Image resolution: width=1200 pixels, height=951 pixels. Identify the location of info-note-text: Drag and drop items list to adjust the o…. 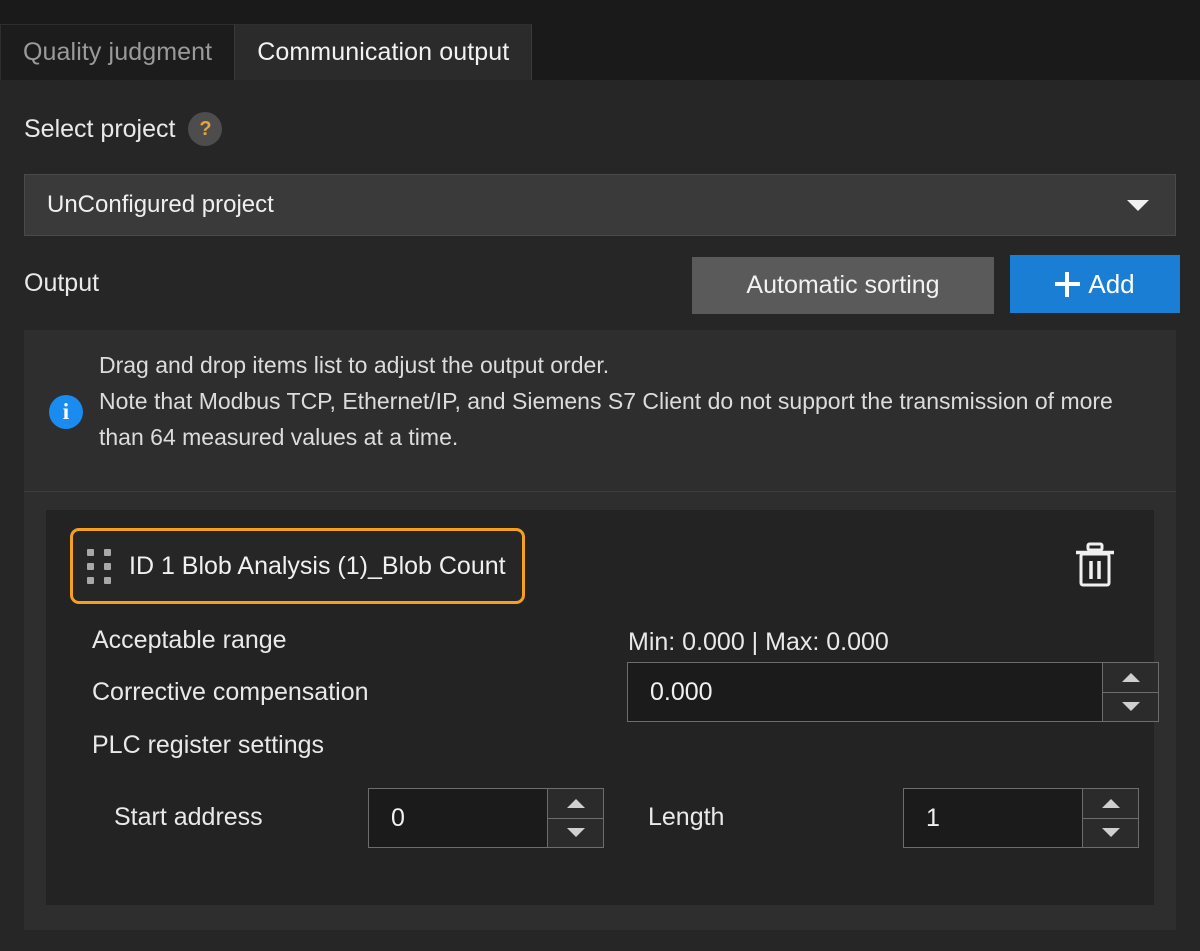
(629, 401).